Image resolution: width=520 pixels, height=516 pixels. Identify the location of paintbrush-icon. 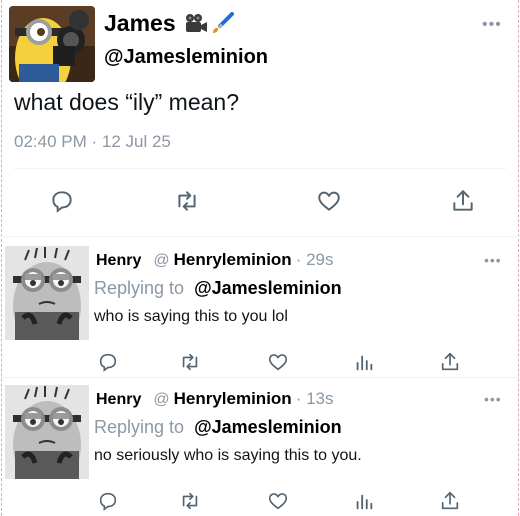
(222, 23).